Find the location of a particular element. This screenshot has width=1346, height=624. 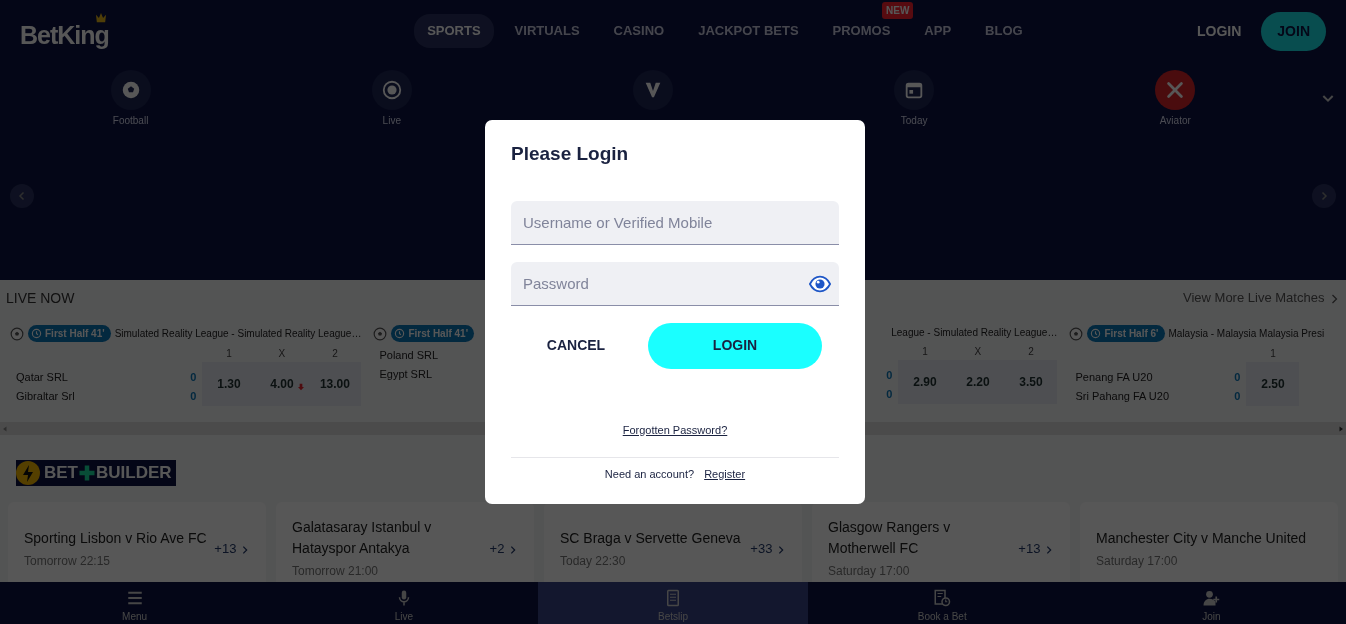

forgot-password-link: Forgotten Password? is located at coordinates (675, 429).